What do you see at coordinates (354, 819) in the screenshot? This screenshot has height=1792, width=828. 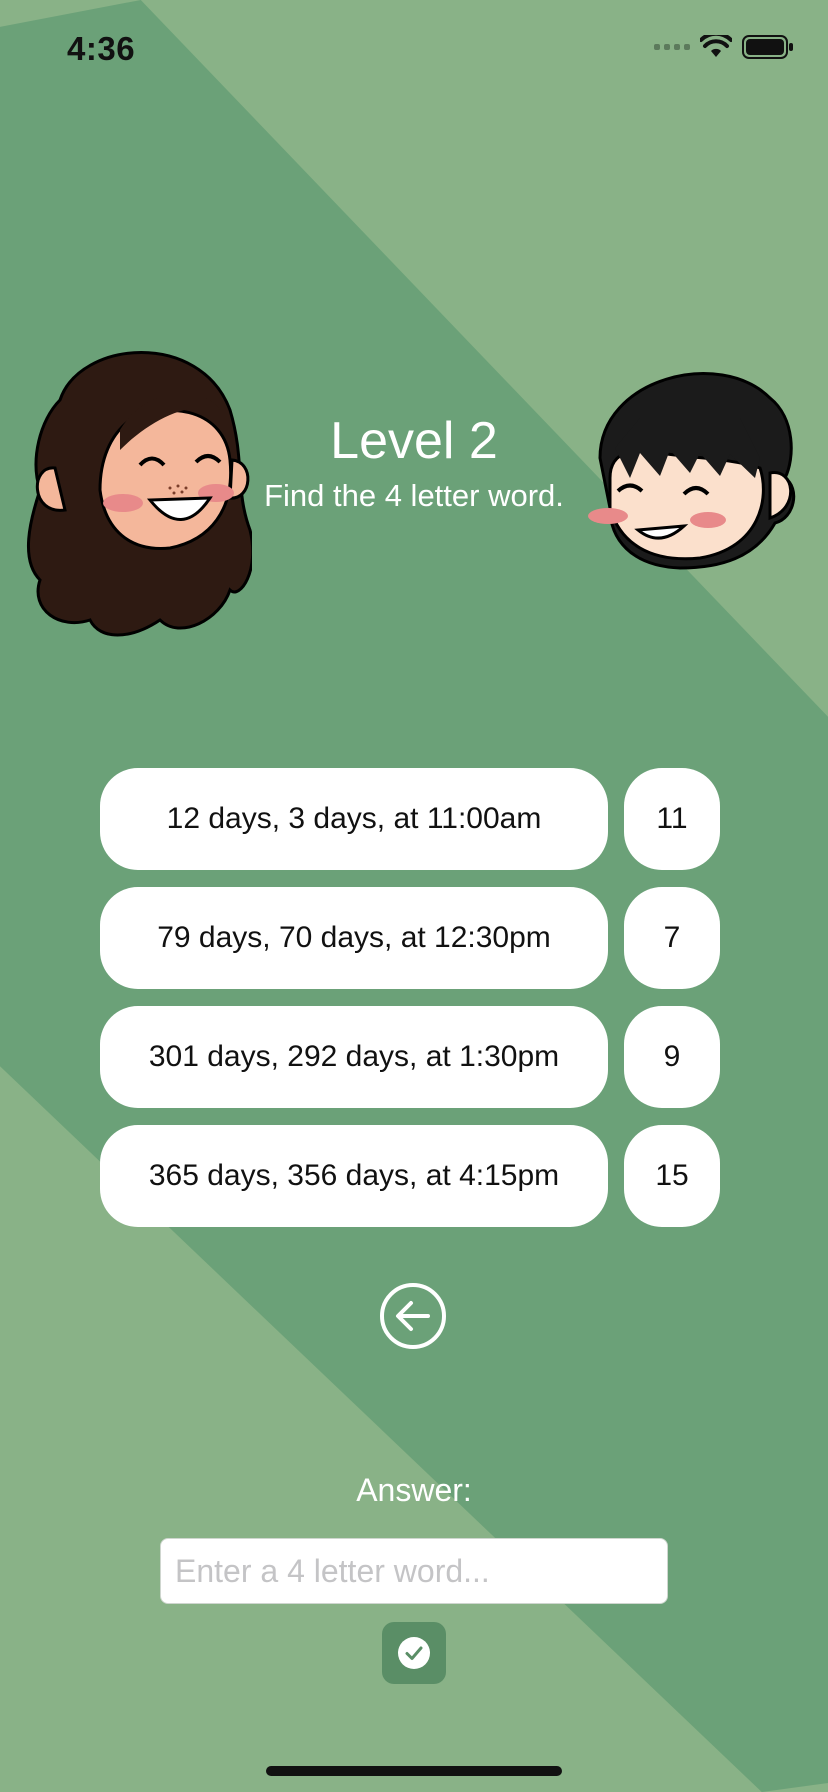 I see `clue-text: 12 days, 3 days, at 11:00am` at bounding box center [354, 819].